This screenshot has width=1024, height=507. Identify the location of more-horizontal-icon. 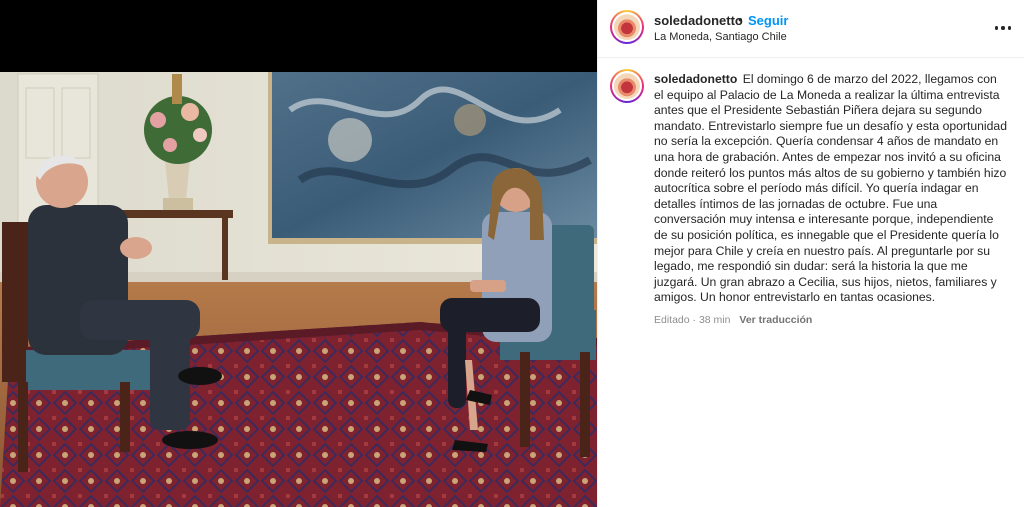
(1003, 28).